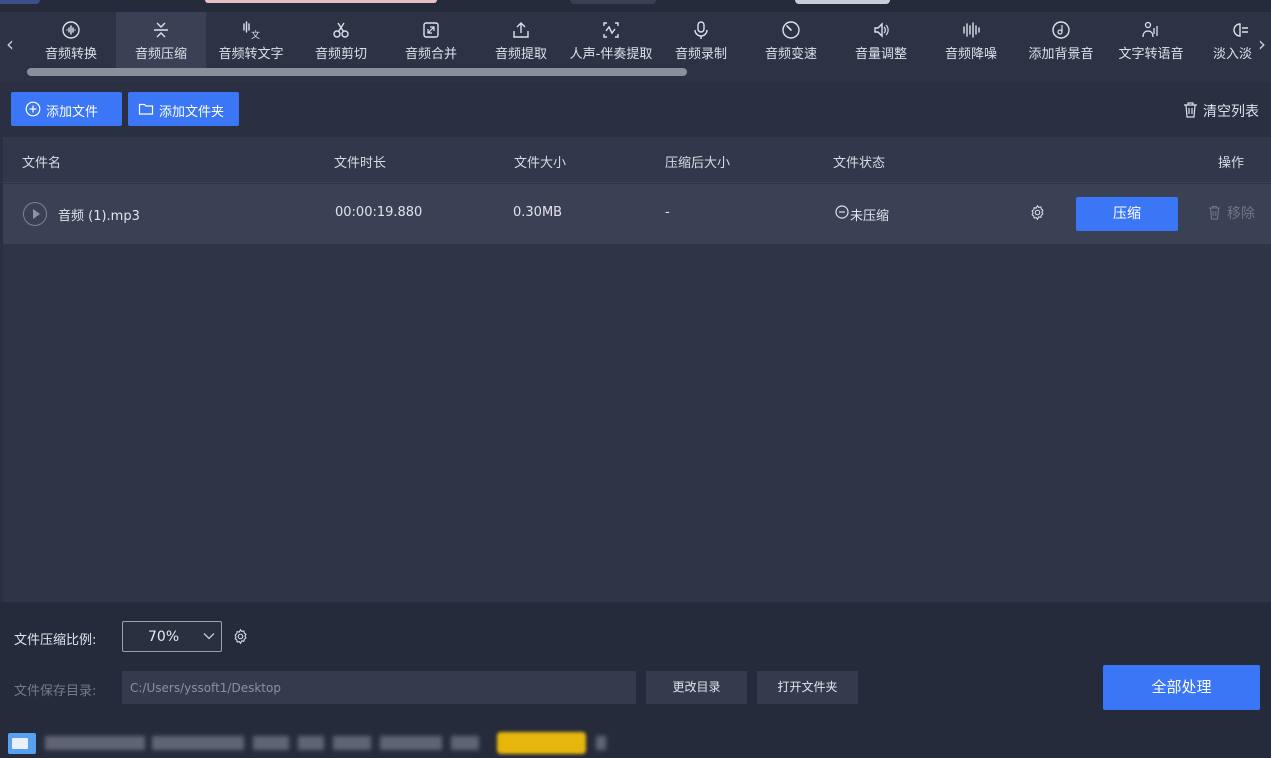  What do you see at coordinates (379, 687) in the screenshot?
I see `save-dir-input` at bounding box center [379, 687].